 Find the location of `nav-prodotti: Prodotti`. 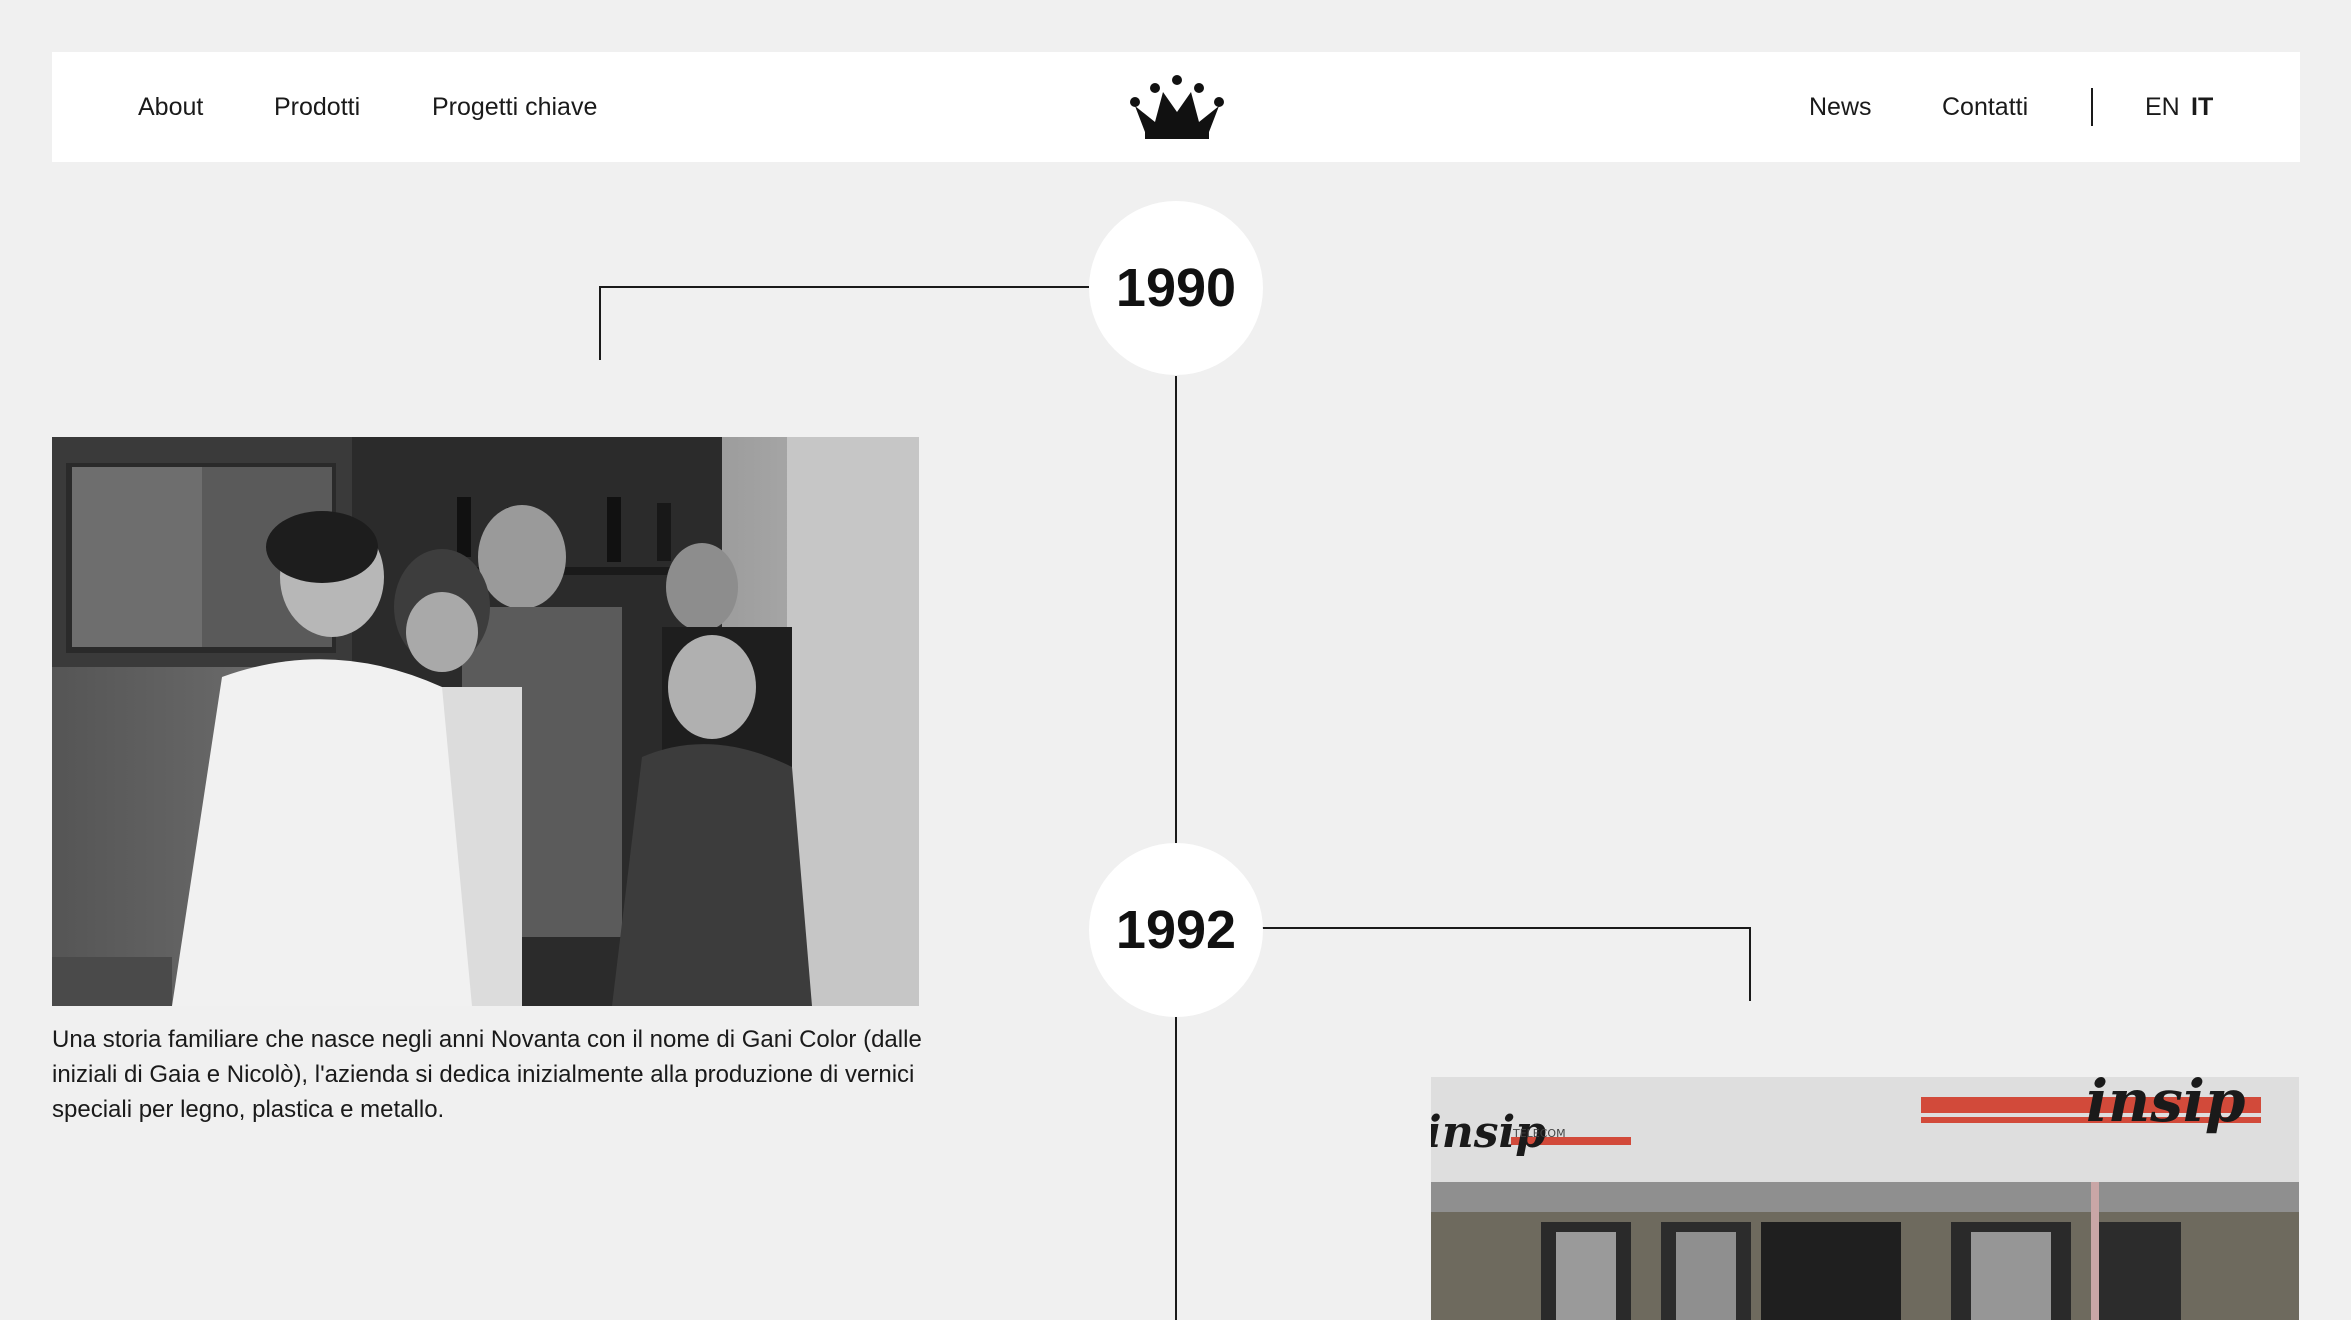

nav-prodotti: Prodotti is located at coordinates (317, 107).